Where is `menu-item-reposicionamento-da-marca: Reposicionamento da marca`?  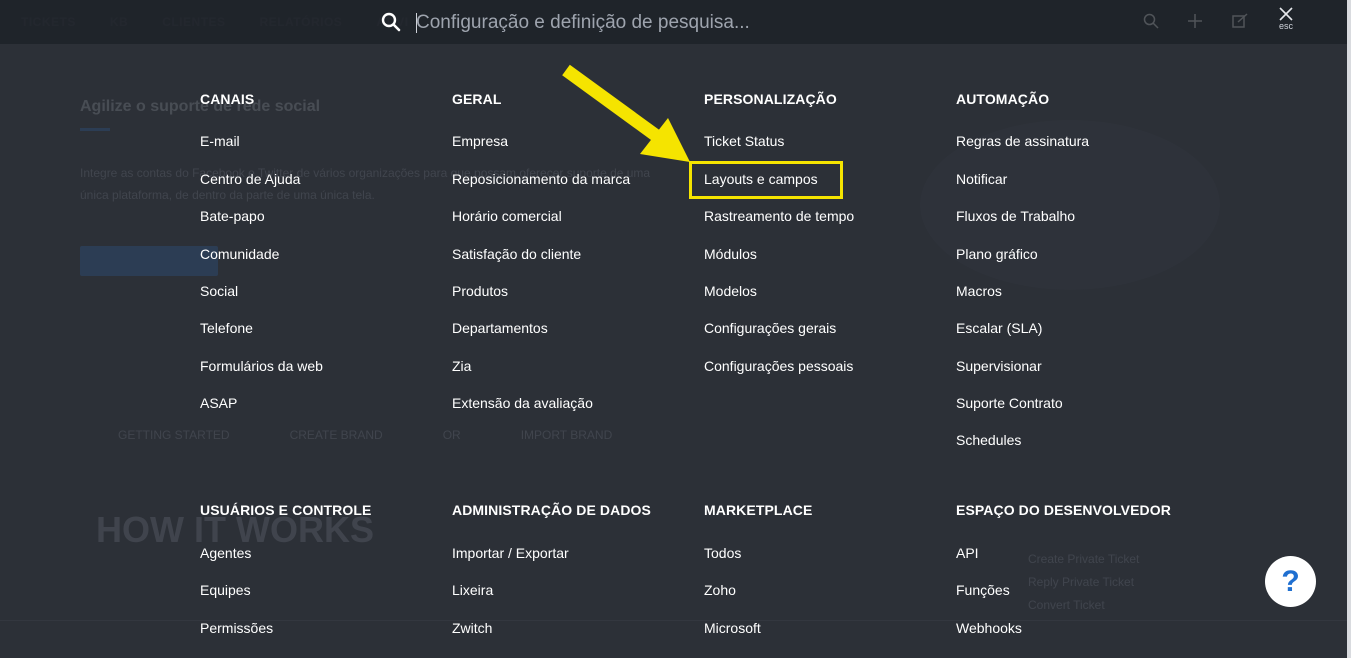
menu-item-reposicionamento-da-marca: Reposicionamento da marca is located at coordinates (541, 179).